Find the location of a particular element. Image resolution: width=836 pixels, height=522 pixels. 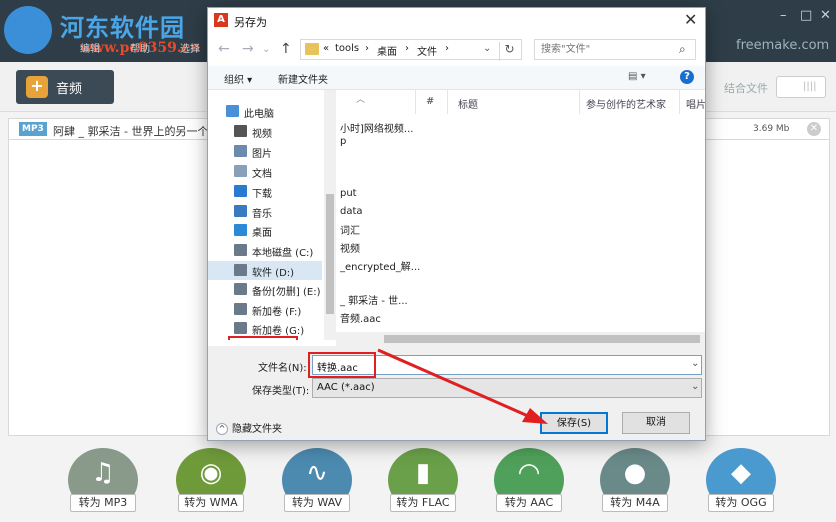

minimize-icon: – is located at coordinates (783, 15).